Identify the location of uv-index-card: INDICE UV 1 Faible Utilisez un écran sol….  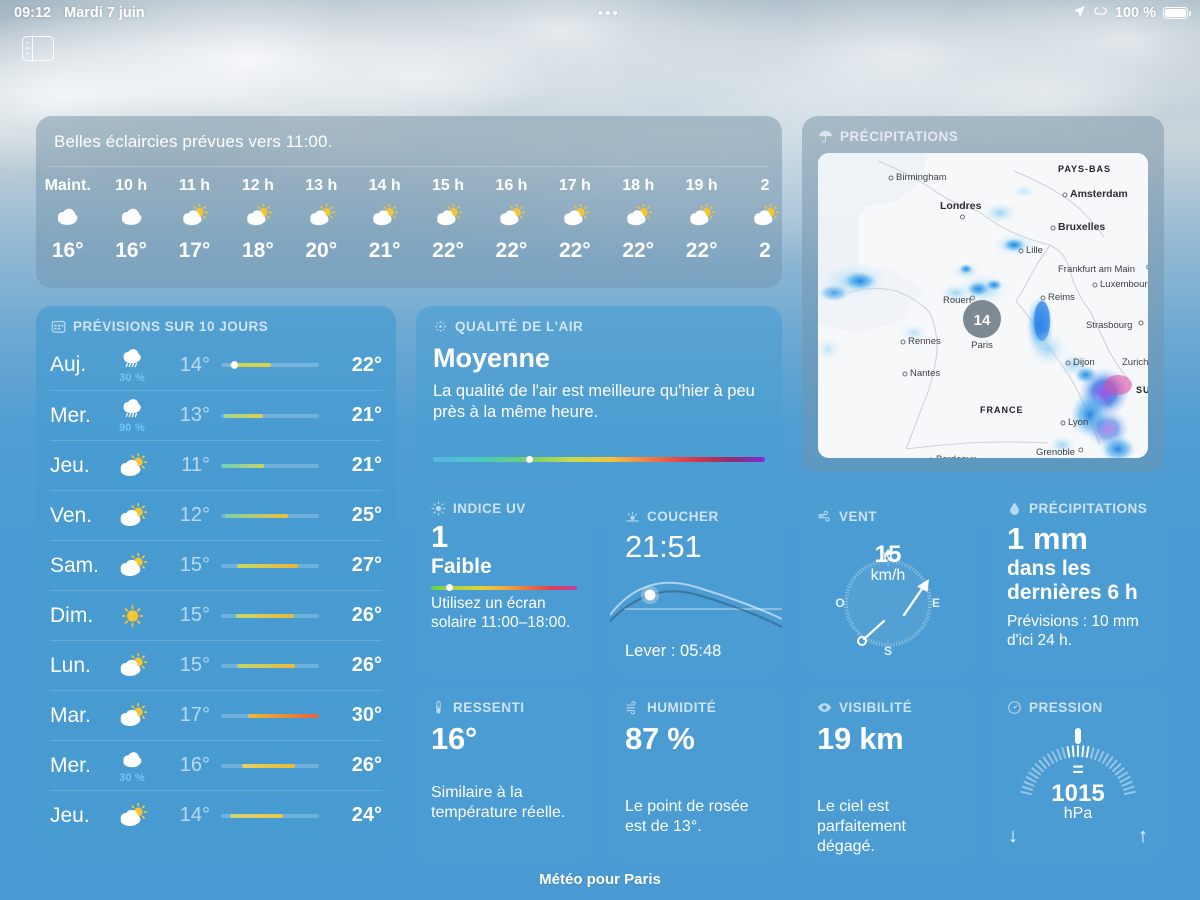
(504, 582).